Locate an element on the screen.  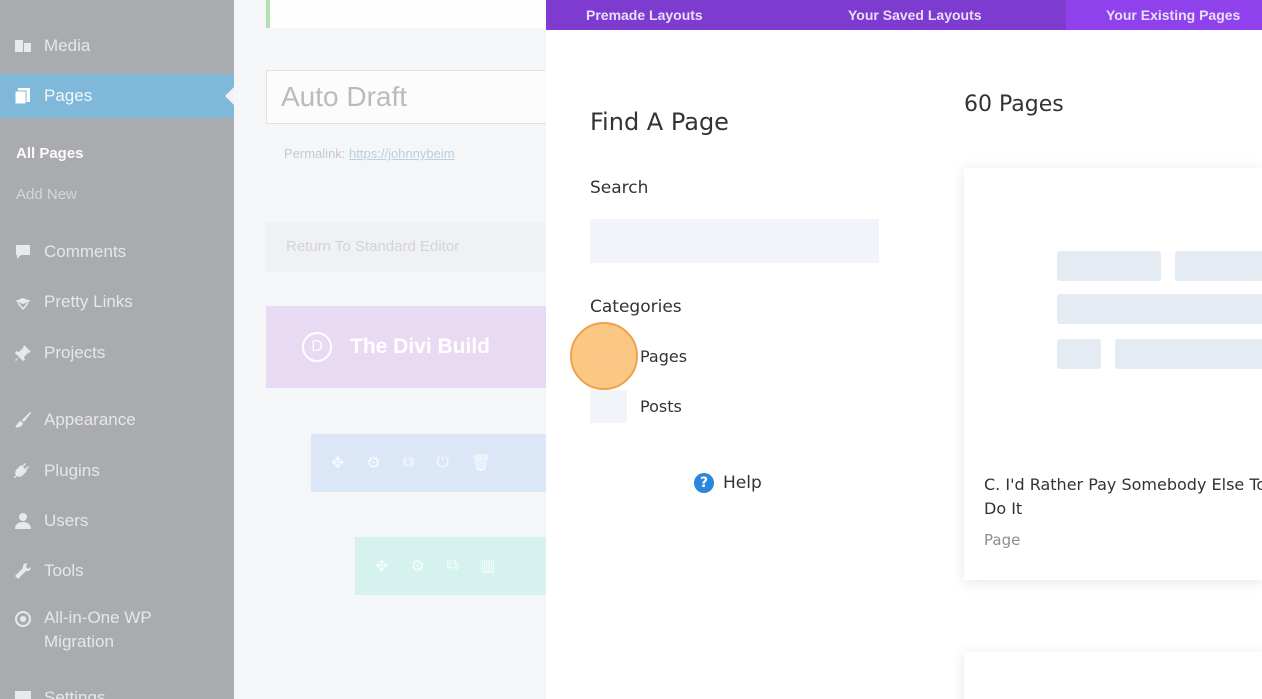
sidebar-item-appearance: Appearance is located at coordinates (117, 420).